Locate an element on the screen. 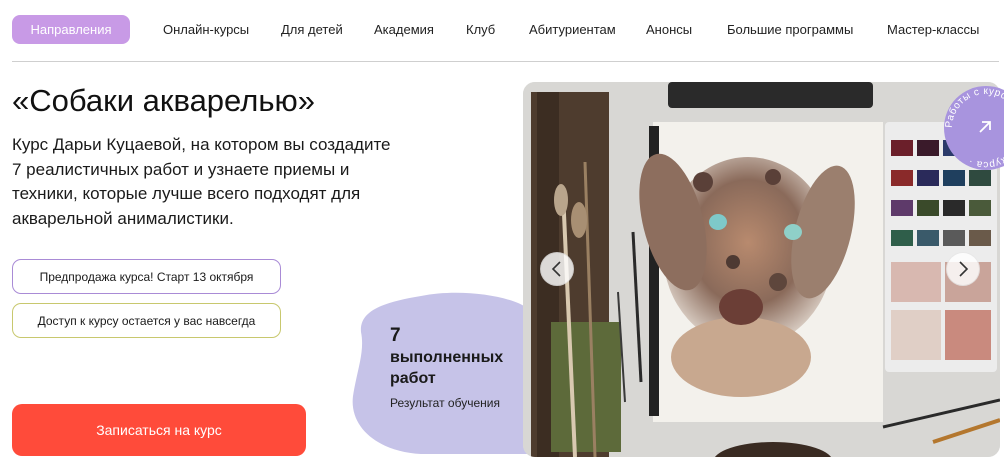 The width and height of the screenshot is (1004, 472). stat-blob is located at coordinates (439, 373).